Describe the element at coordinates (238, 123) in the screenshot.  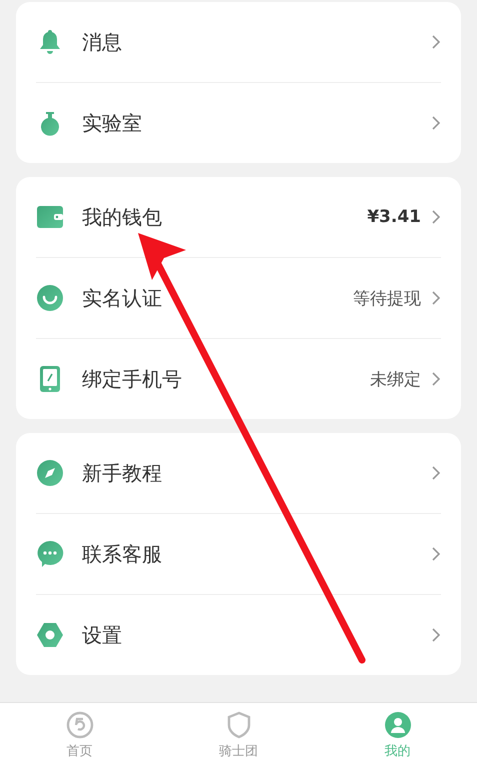
I see `menu-item: 实验室` at that location.